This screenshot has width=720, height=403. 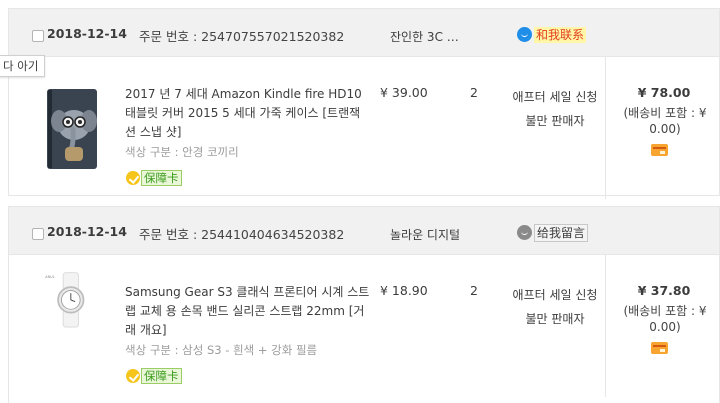 I want to click on total-column: ¥ 78.00 (배송비 포함 : ¥ 0.00), so click(x=662, y=128).